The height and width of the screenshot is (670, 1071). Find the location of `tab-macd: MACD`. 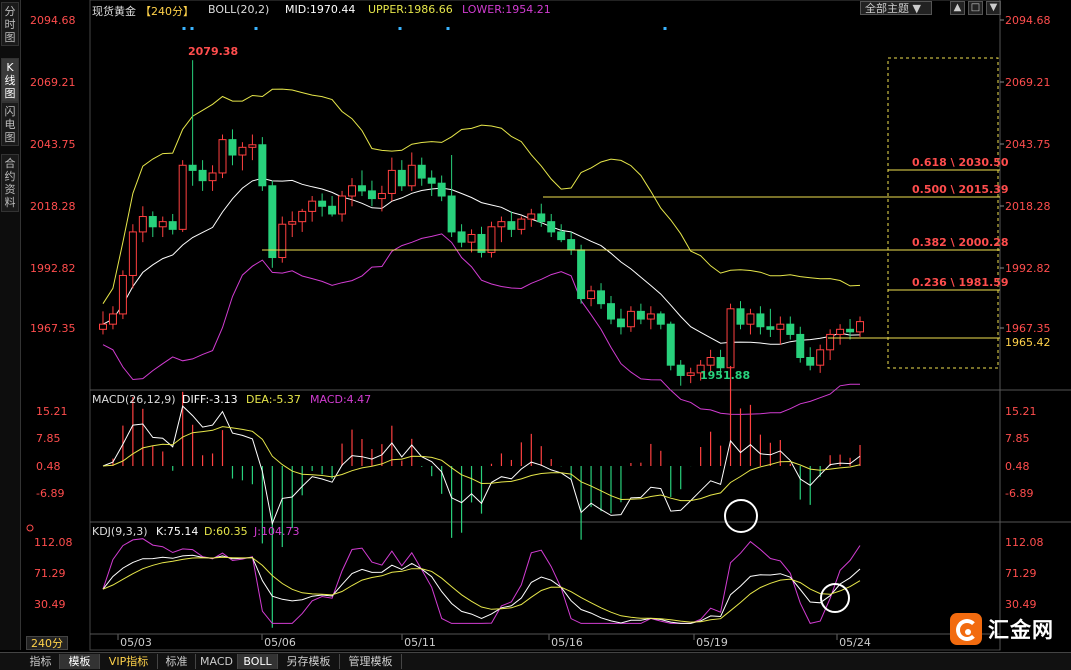

tab-macd: MACD is located at coordinates (217, 661).